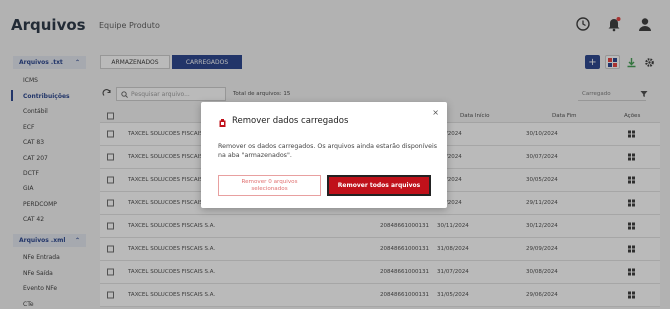  I want to click on trash-icon, so click(222, 123).